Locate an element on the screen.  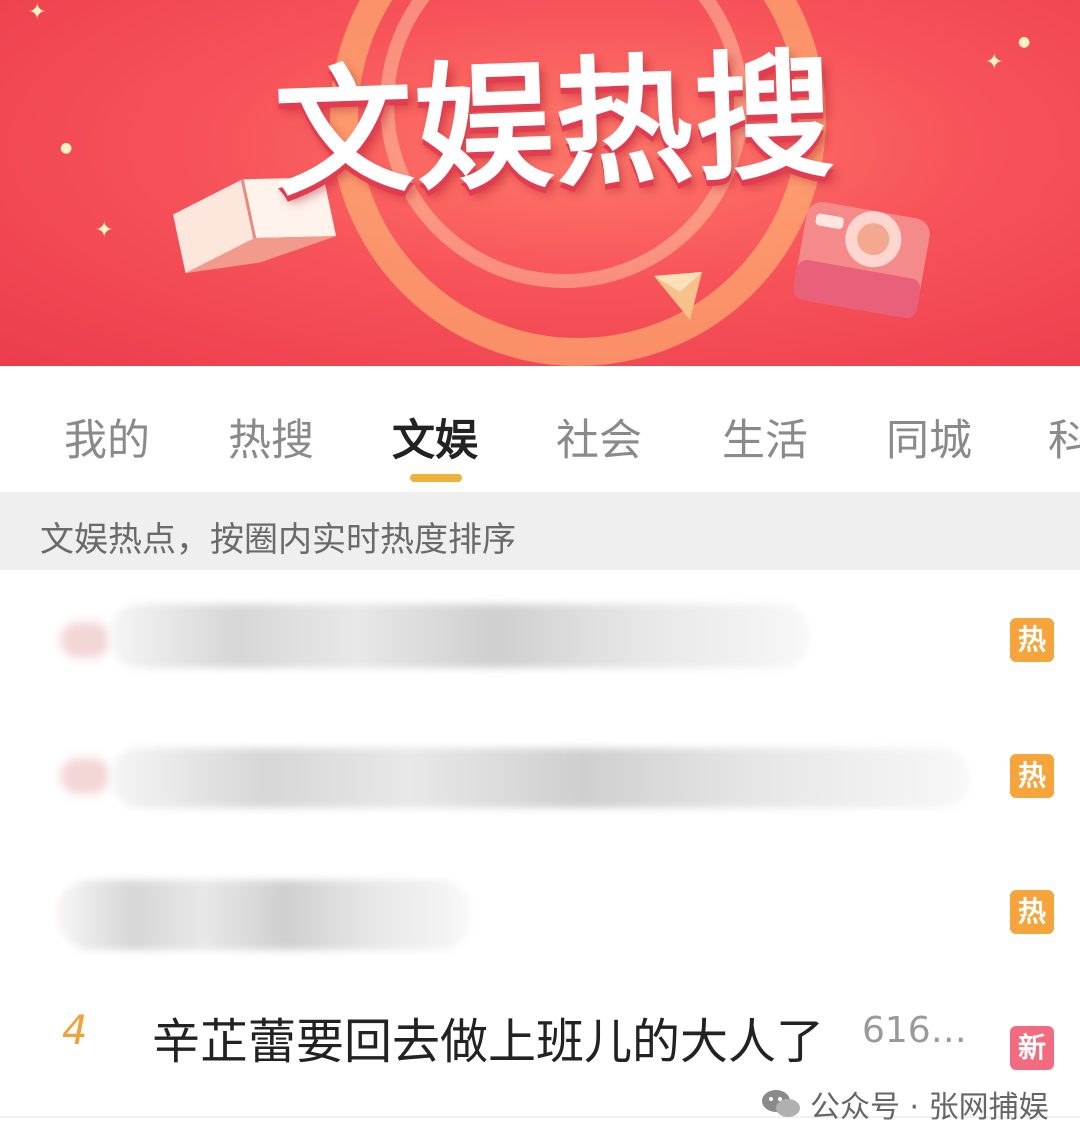
active-tab-indicator is located at coordinates (436, 478).